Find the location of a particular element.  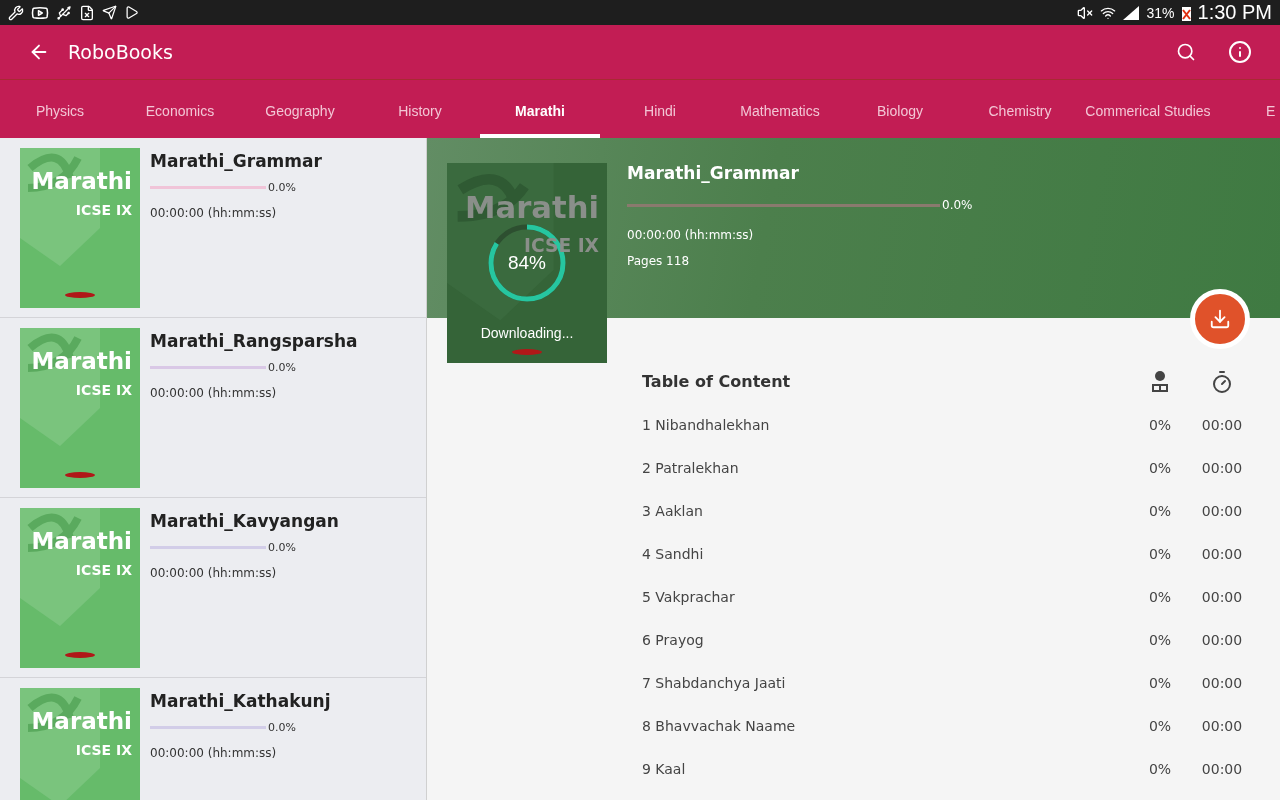

subject-tab: Chemistry is located at coordinates (1020, 109).